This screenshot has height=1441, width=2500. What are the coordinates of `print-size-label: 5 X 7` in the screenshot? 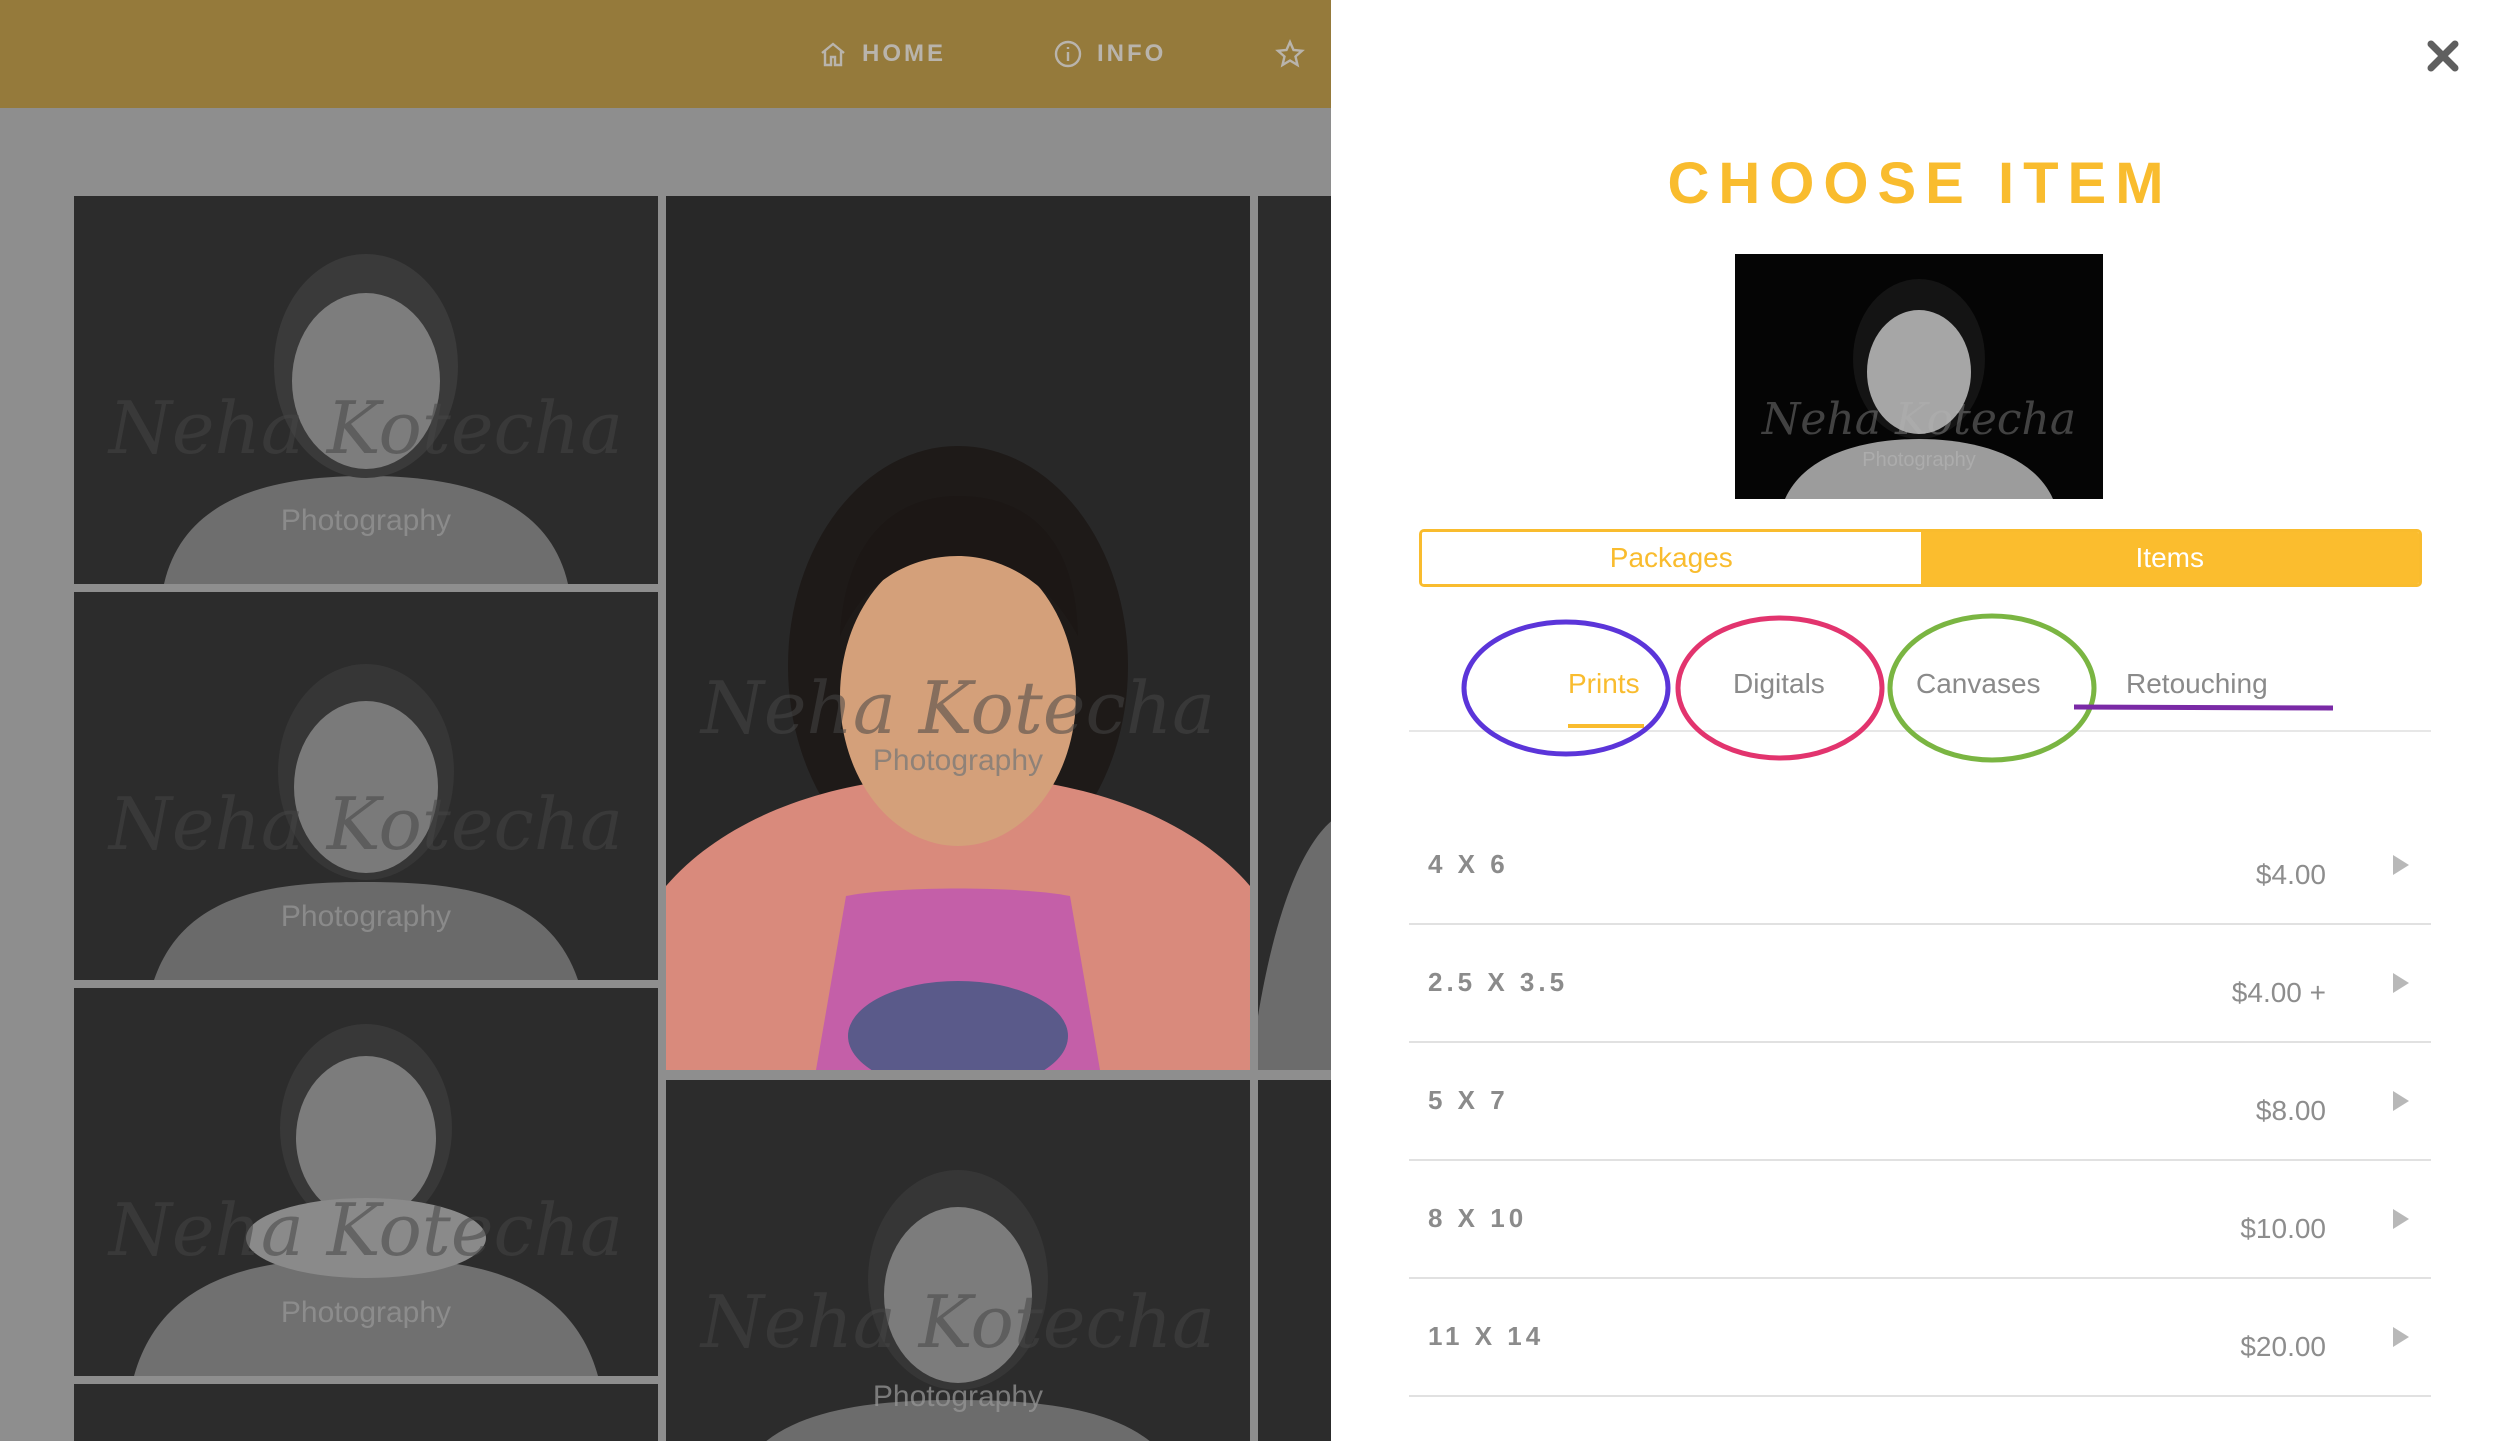 It's located at (1468, 1100).